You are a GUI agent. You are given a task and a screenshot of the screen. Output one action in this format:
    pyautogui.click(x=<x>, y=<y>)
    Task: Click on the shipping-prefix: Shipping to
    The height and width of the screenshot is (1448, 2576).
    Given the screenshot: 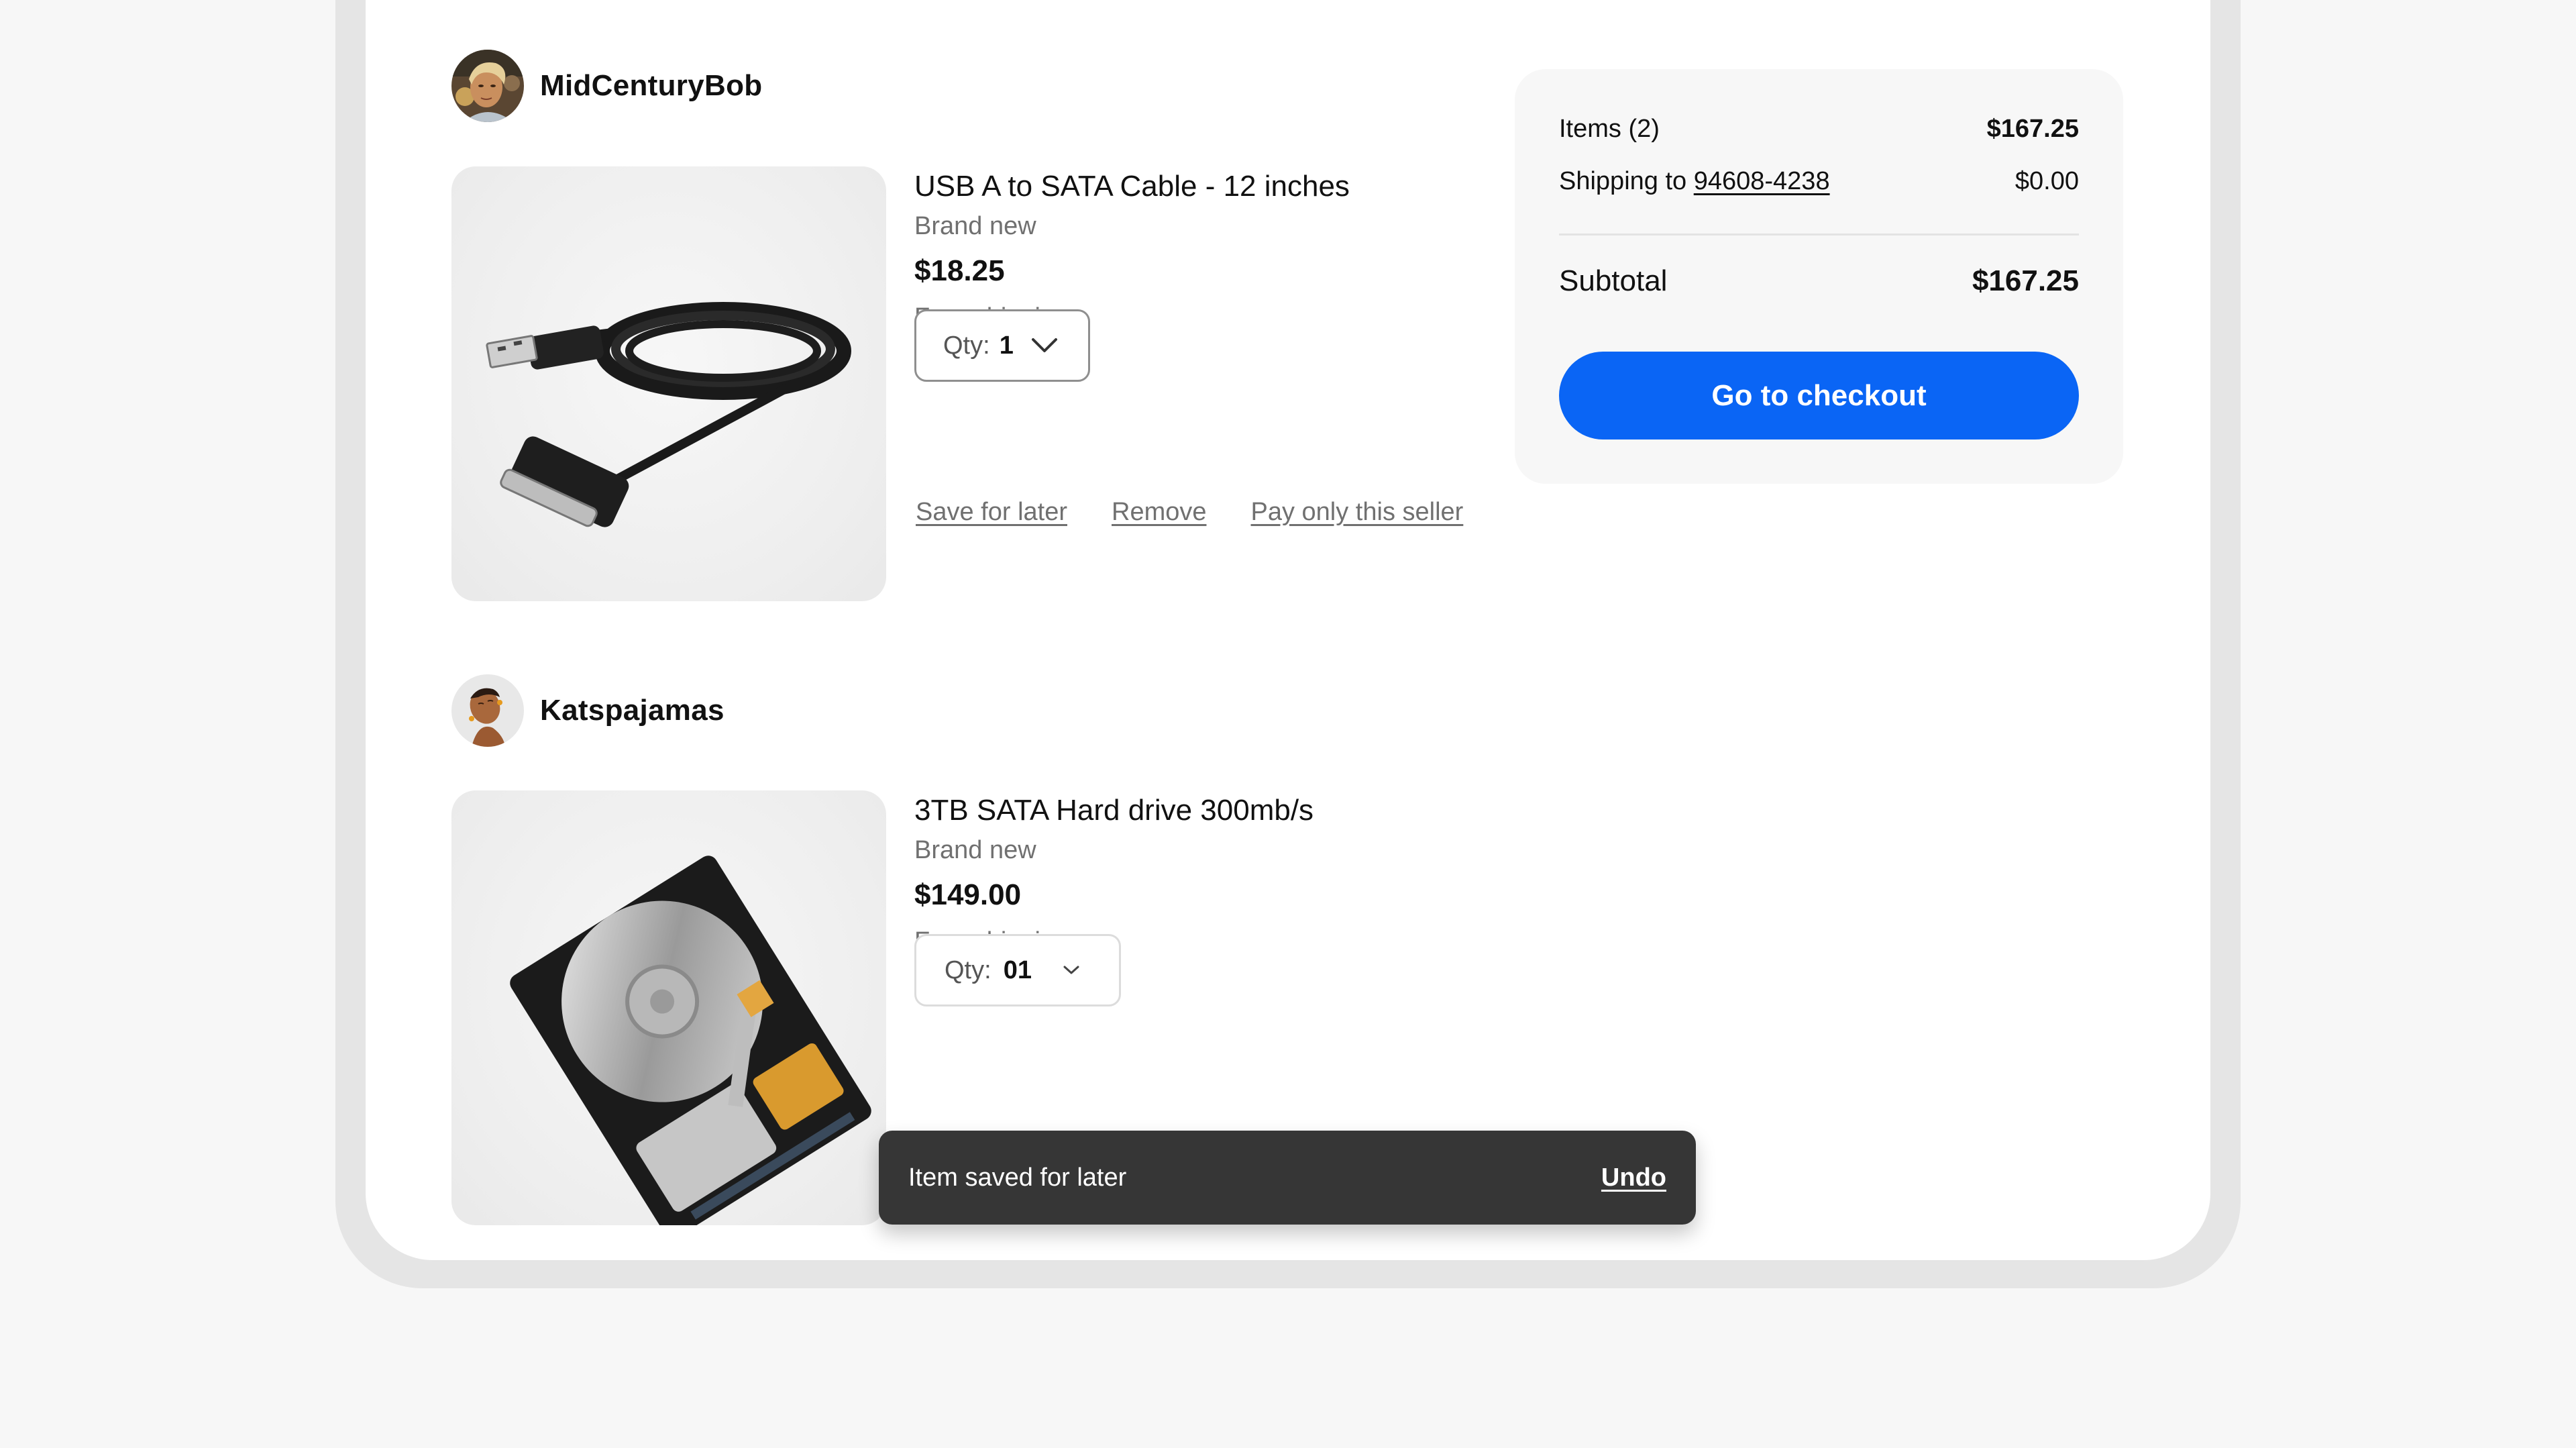 What is the action you would take?
    pyautogui.click(x=1623, y=181)
    